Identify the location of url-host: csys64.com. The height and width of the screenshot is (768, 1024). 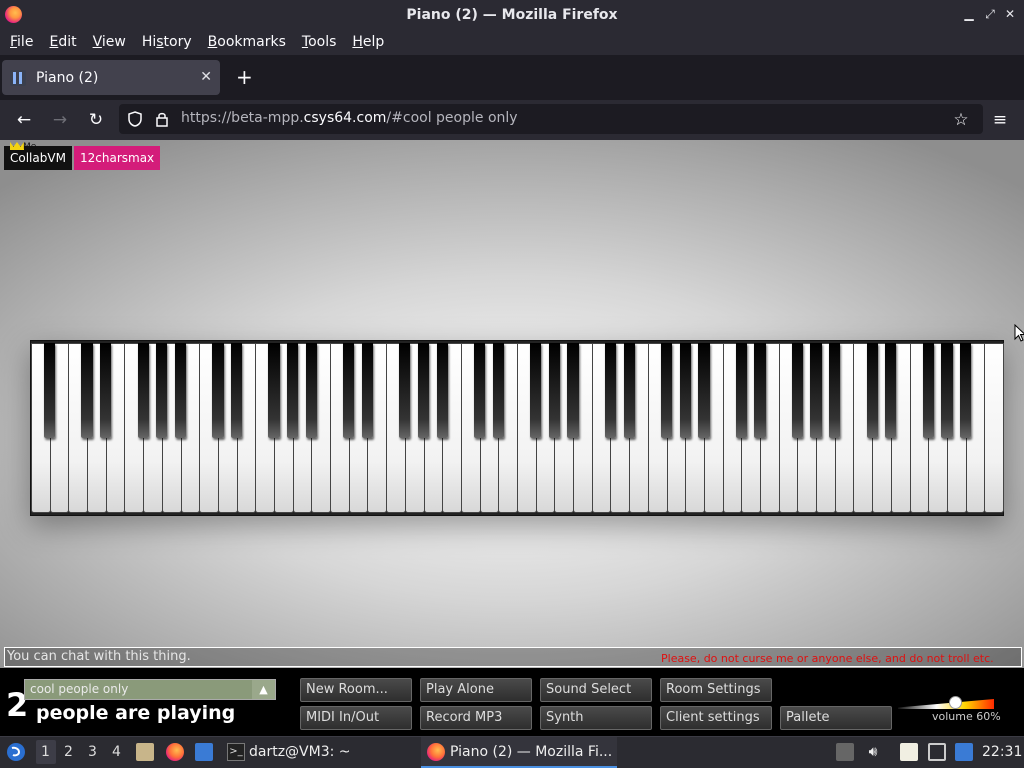
(345, 118).